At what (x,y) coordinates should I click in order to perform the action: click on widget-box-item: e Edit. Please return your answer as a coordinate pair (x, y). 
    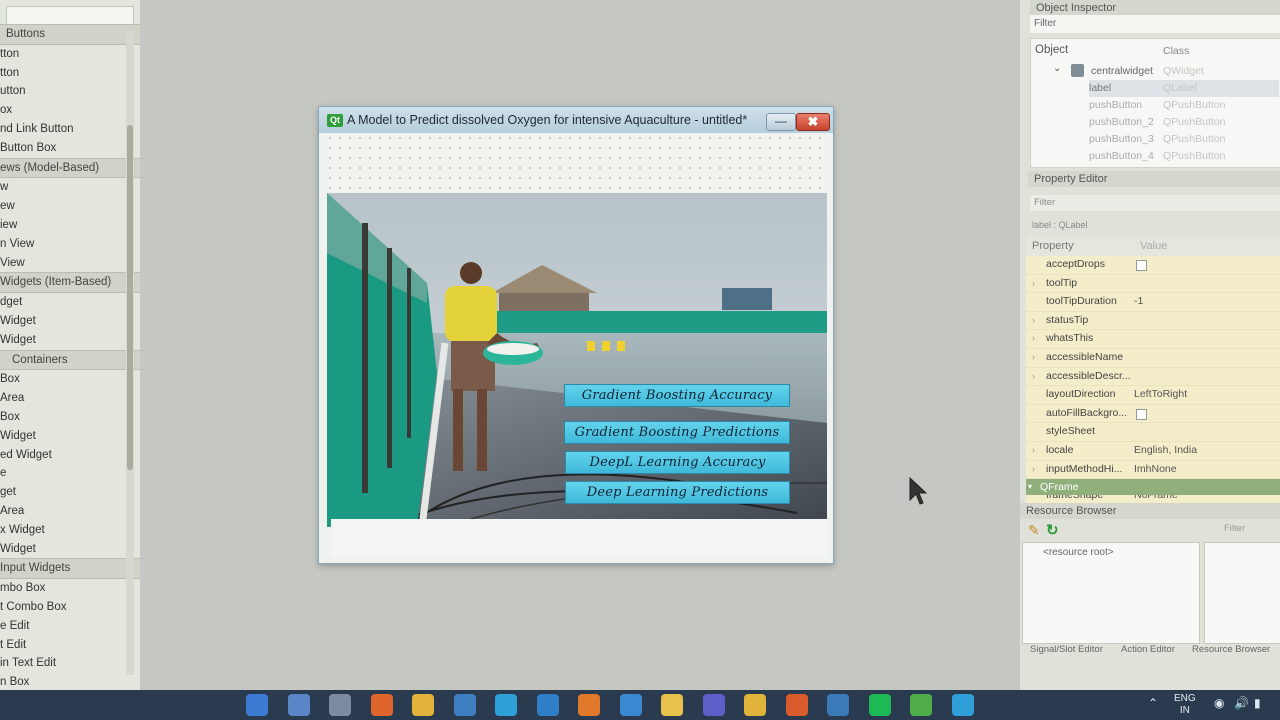
    Looking at the image, I should click on (70, 626).